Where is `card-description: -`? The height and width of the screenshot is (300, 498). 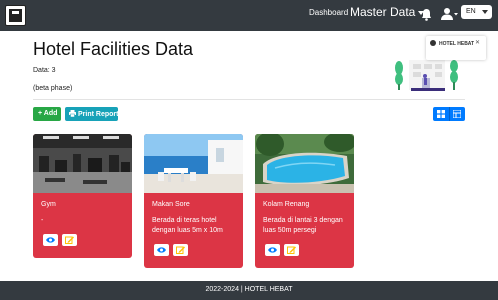
card-description: - is located at coordinates (42, 220).